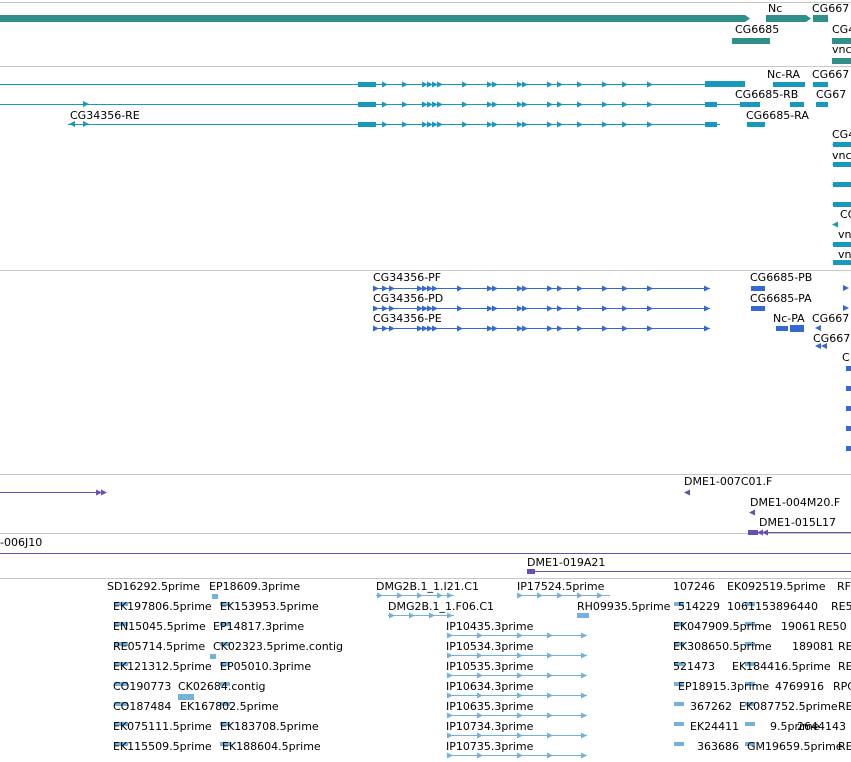 The height and width of the screenshot is (762, 851). What do you see at coordinates (795, 746) in the screenshot?
I see `feature-label: GM19659.5prime` at bounding box center [795, 746].